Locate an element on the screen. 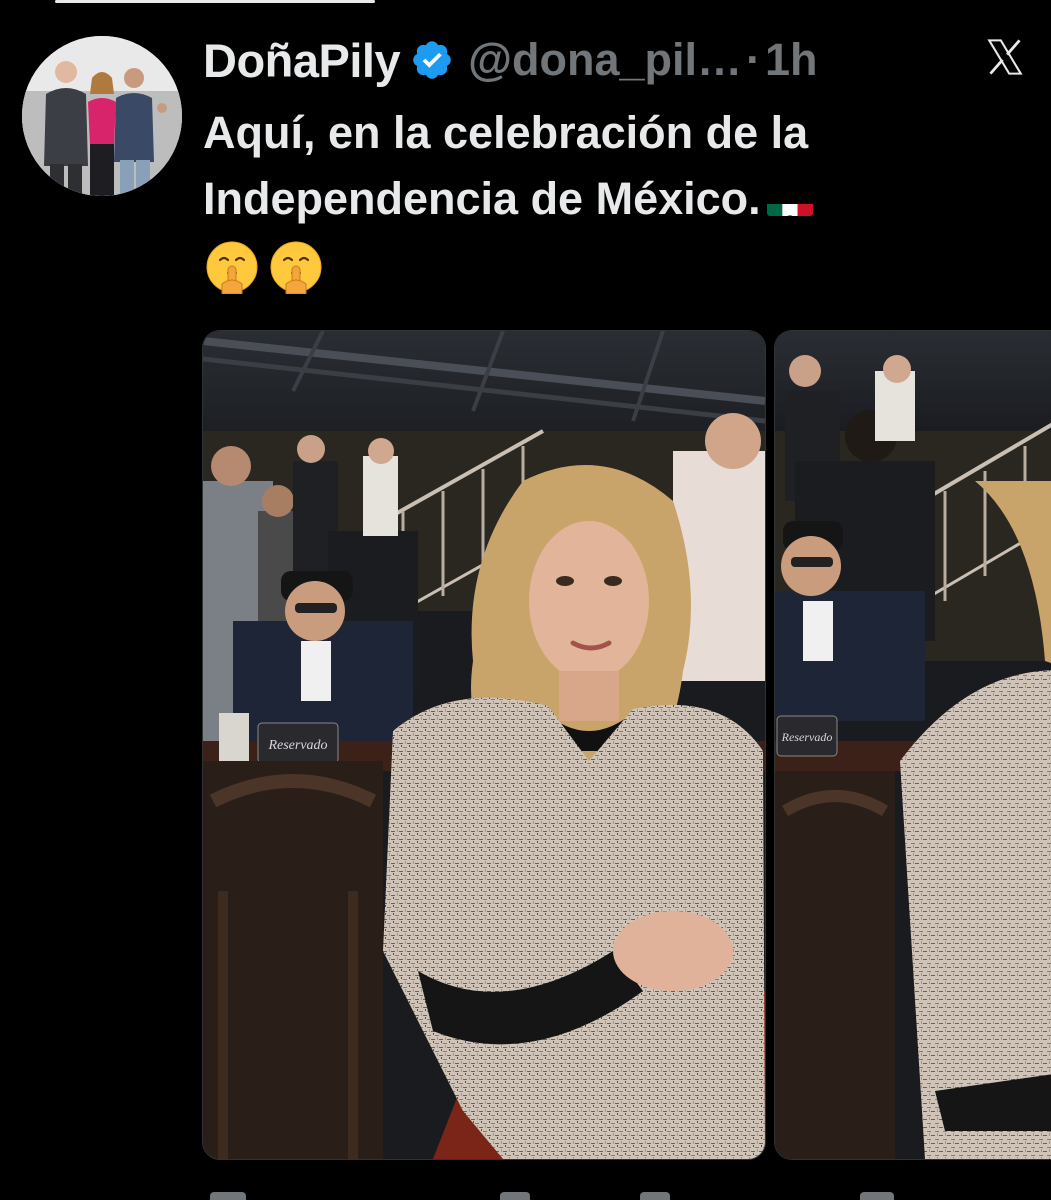 This screenshot has width=1051, height=1200. tweet-text-line-1: Aquí, en la celebración de la is located at coordinates (506, 132).